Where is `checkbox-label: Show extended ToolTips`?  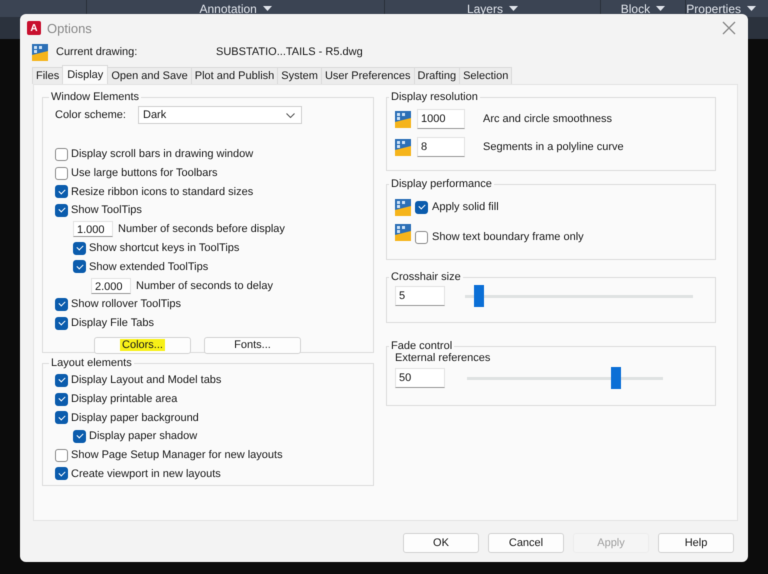
checkbox-label: Show extended ToolTips is located at coordinates (148, 266).